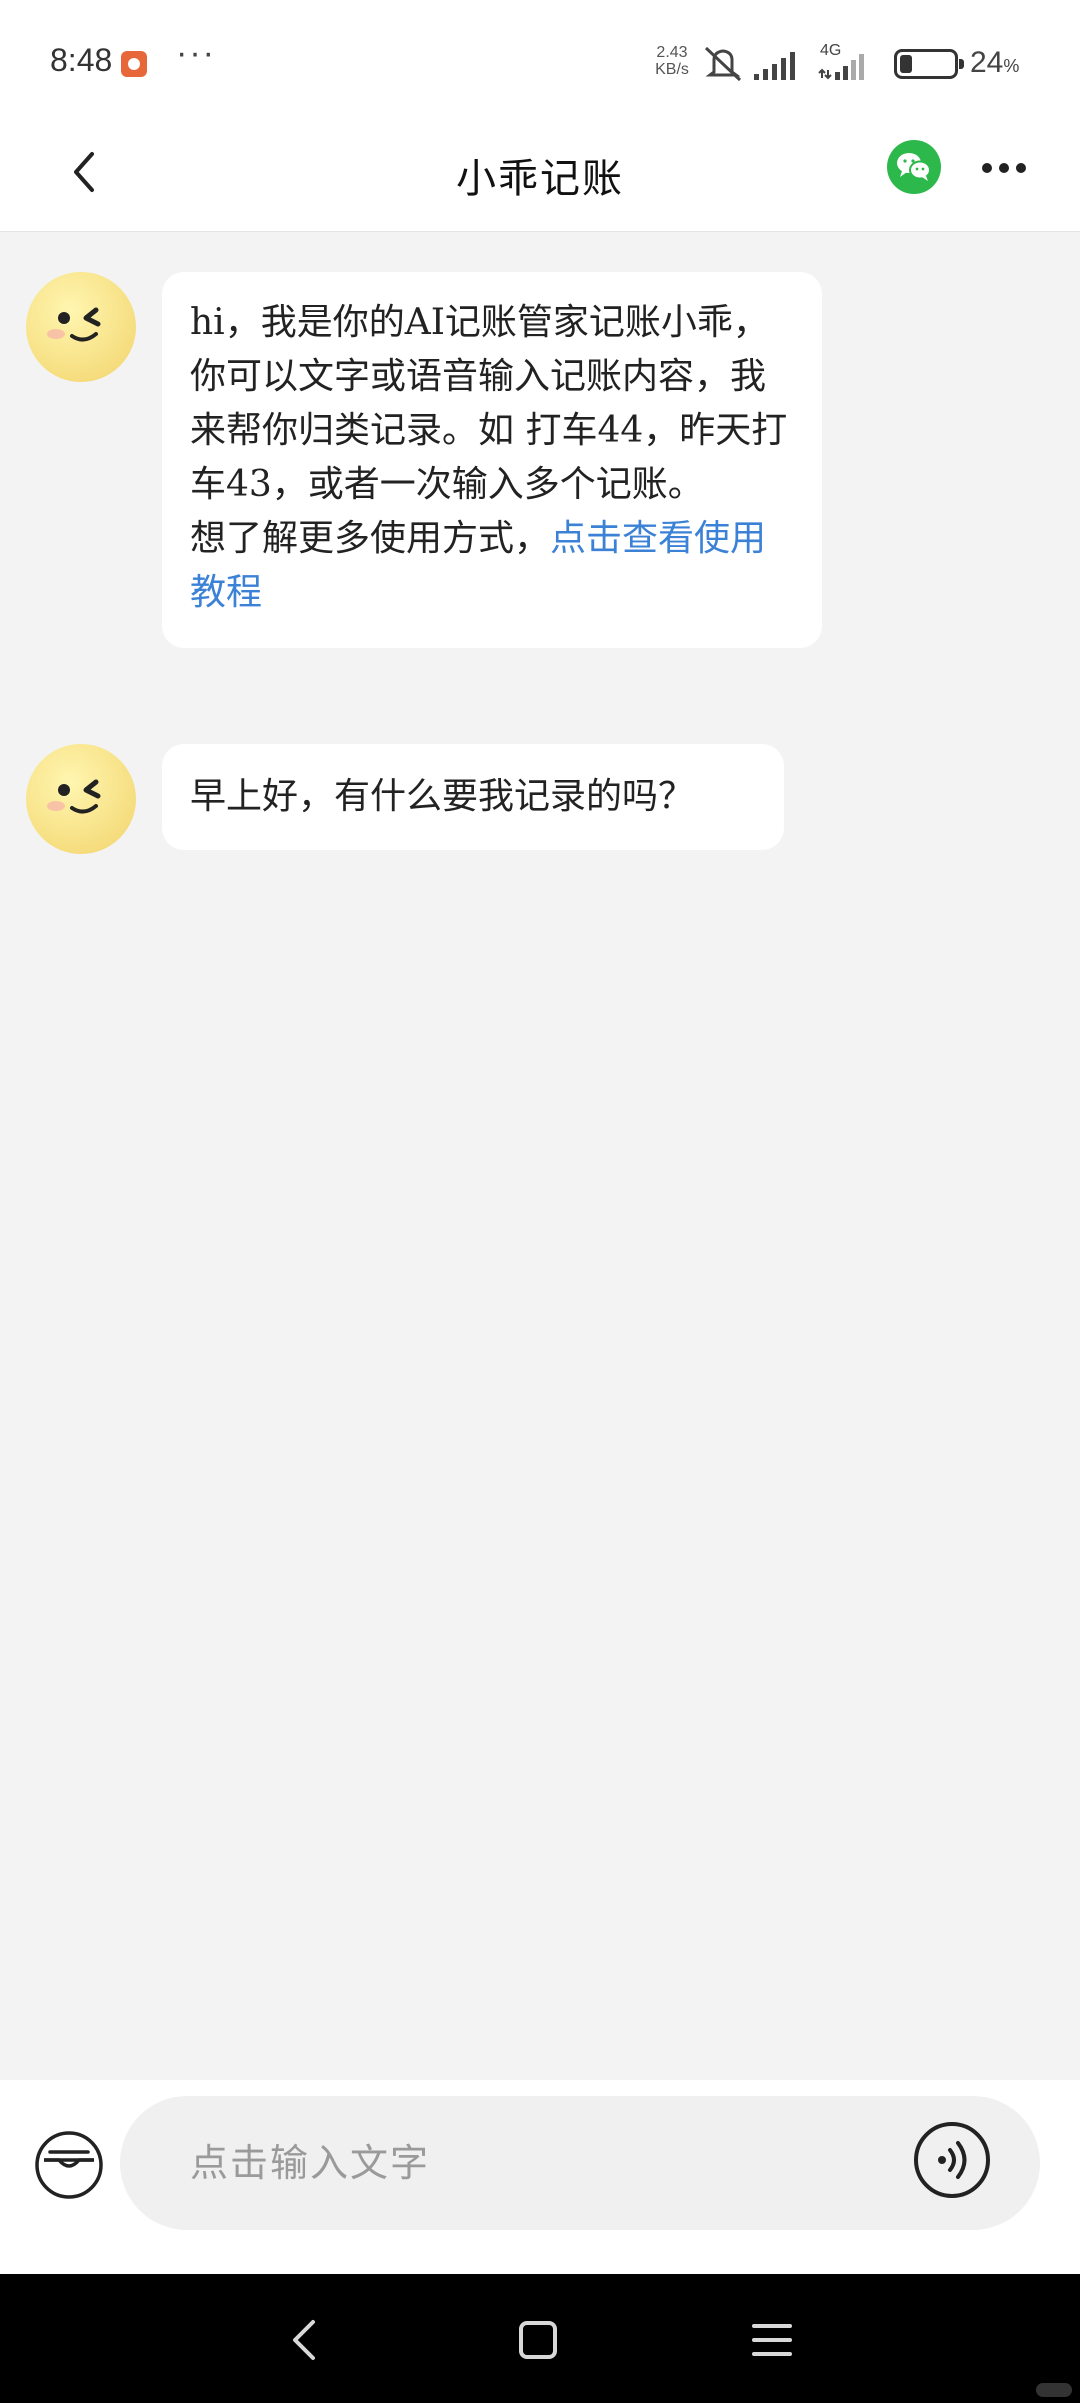  What do you see at coordinates (442, 796) in the screenshot?
I see `message-text: 早上好，有什么要我记录的吗？` at bounding box center [442, 796].